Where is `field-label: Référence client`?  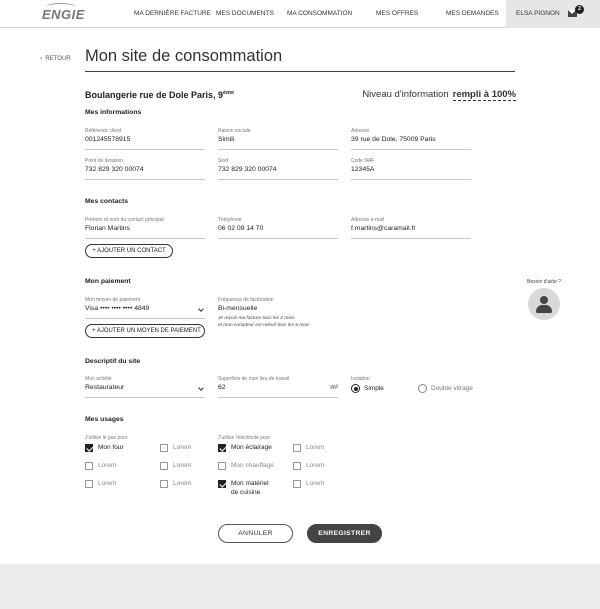
field-label: Référence client is located at coordinates (103, 131).